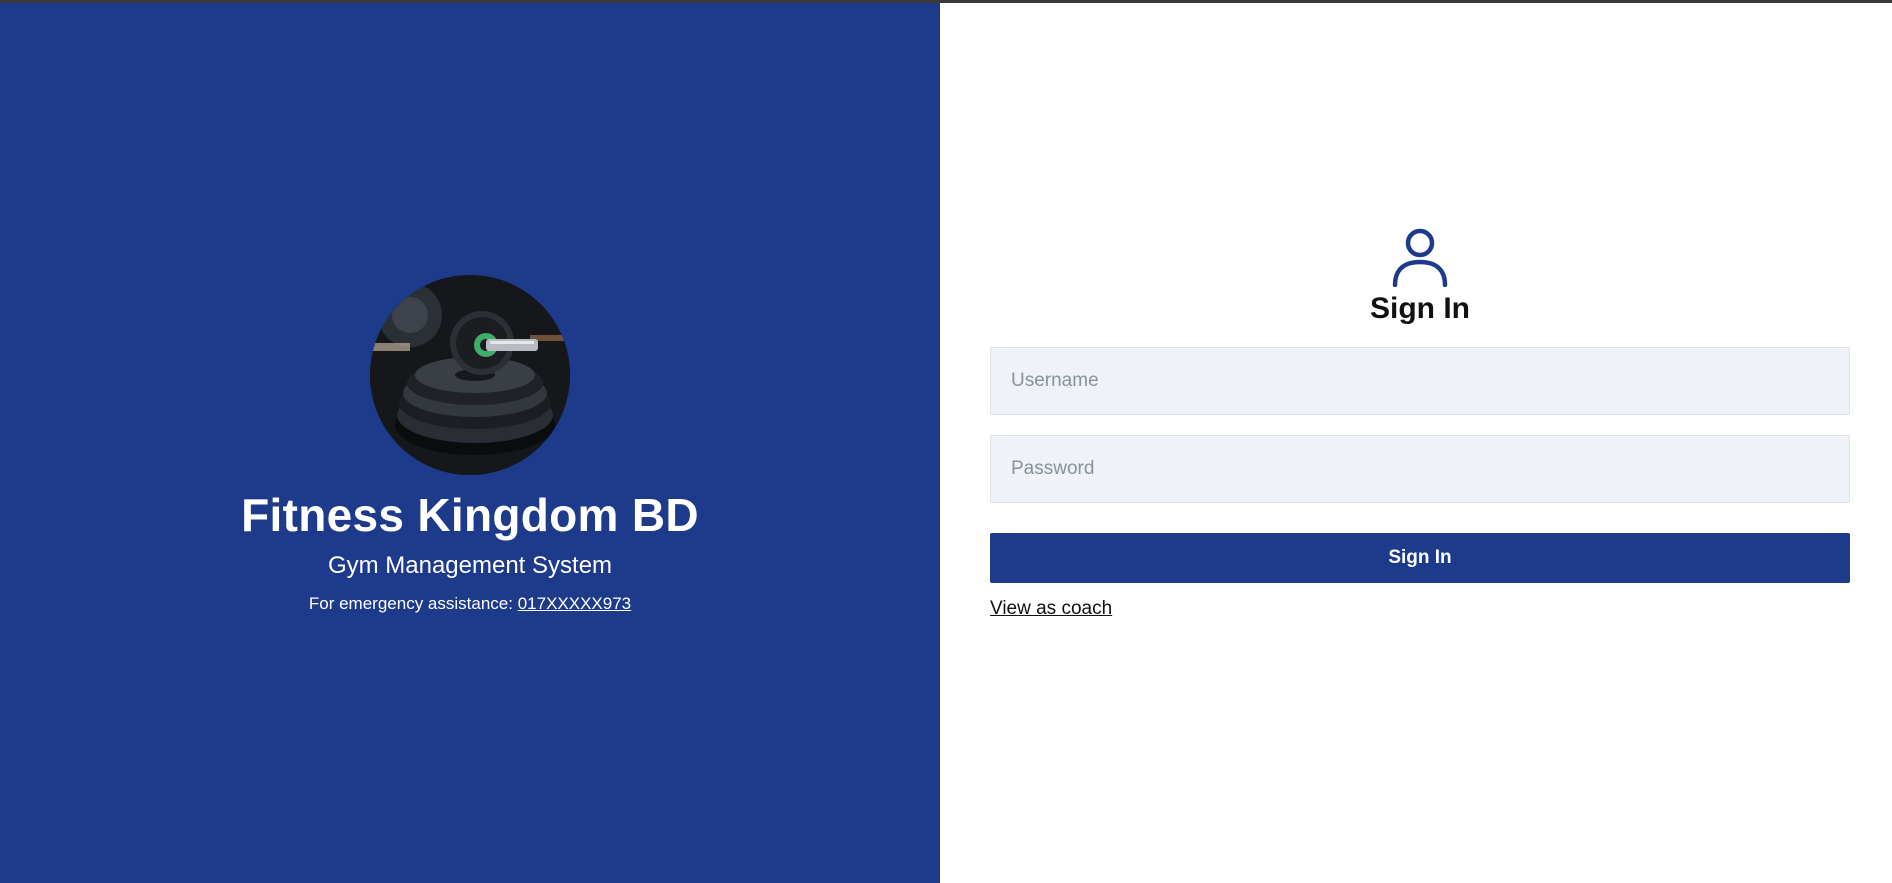  What do you see at coordinates (1420, 308) in the screenshot?
I see `signin-title: Sign In` at bounding box center [1420, 308].